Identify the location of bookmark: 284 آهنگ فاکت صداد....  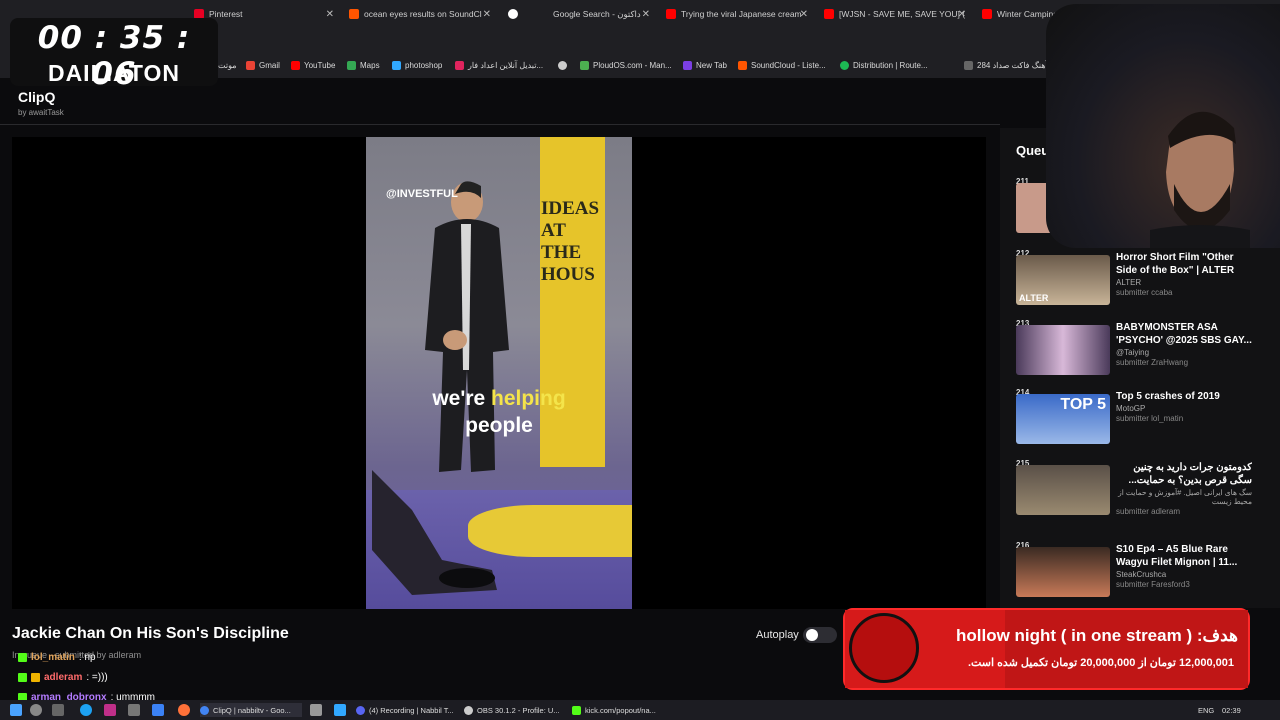
(1009, 65).